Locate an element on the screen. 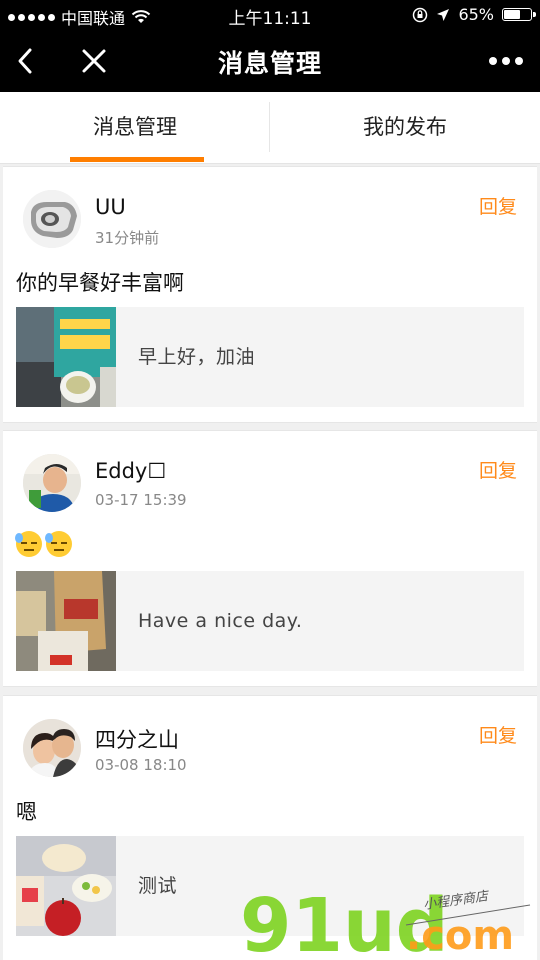 Image resolution: width=540 pixels, height=960 pixels. quoted-post: Have a nice day. is located at coordinates (270, 621).